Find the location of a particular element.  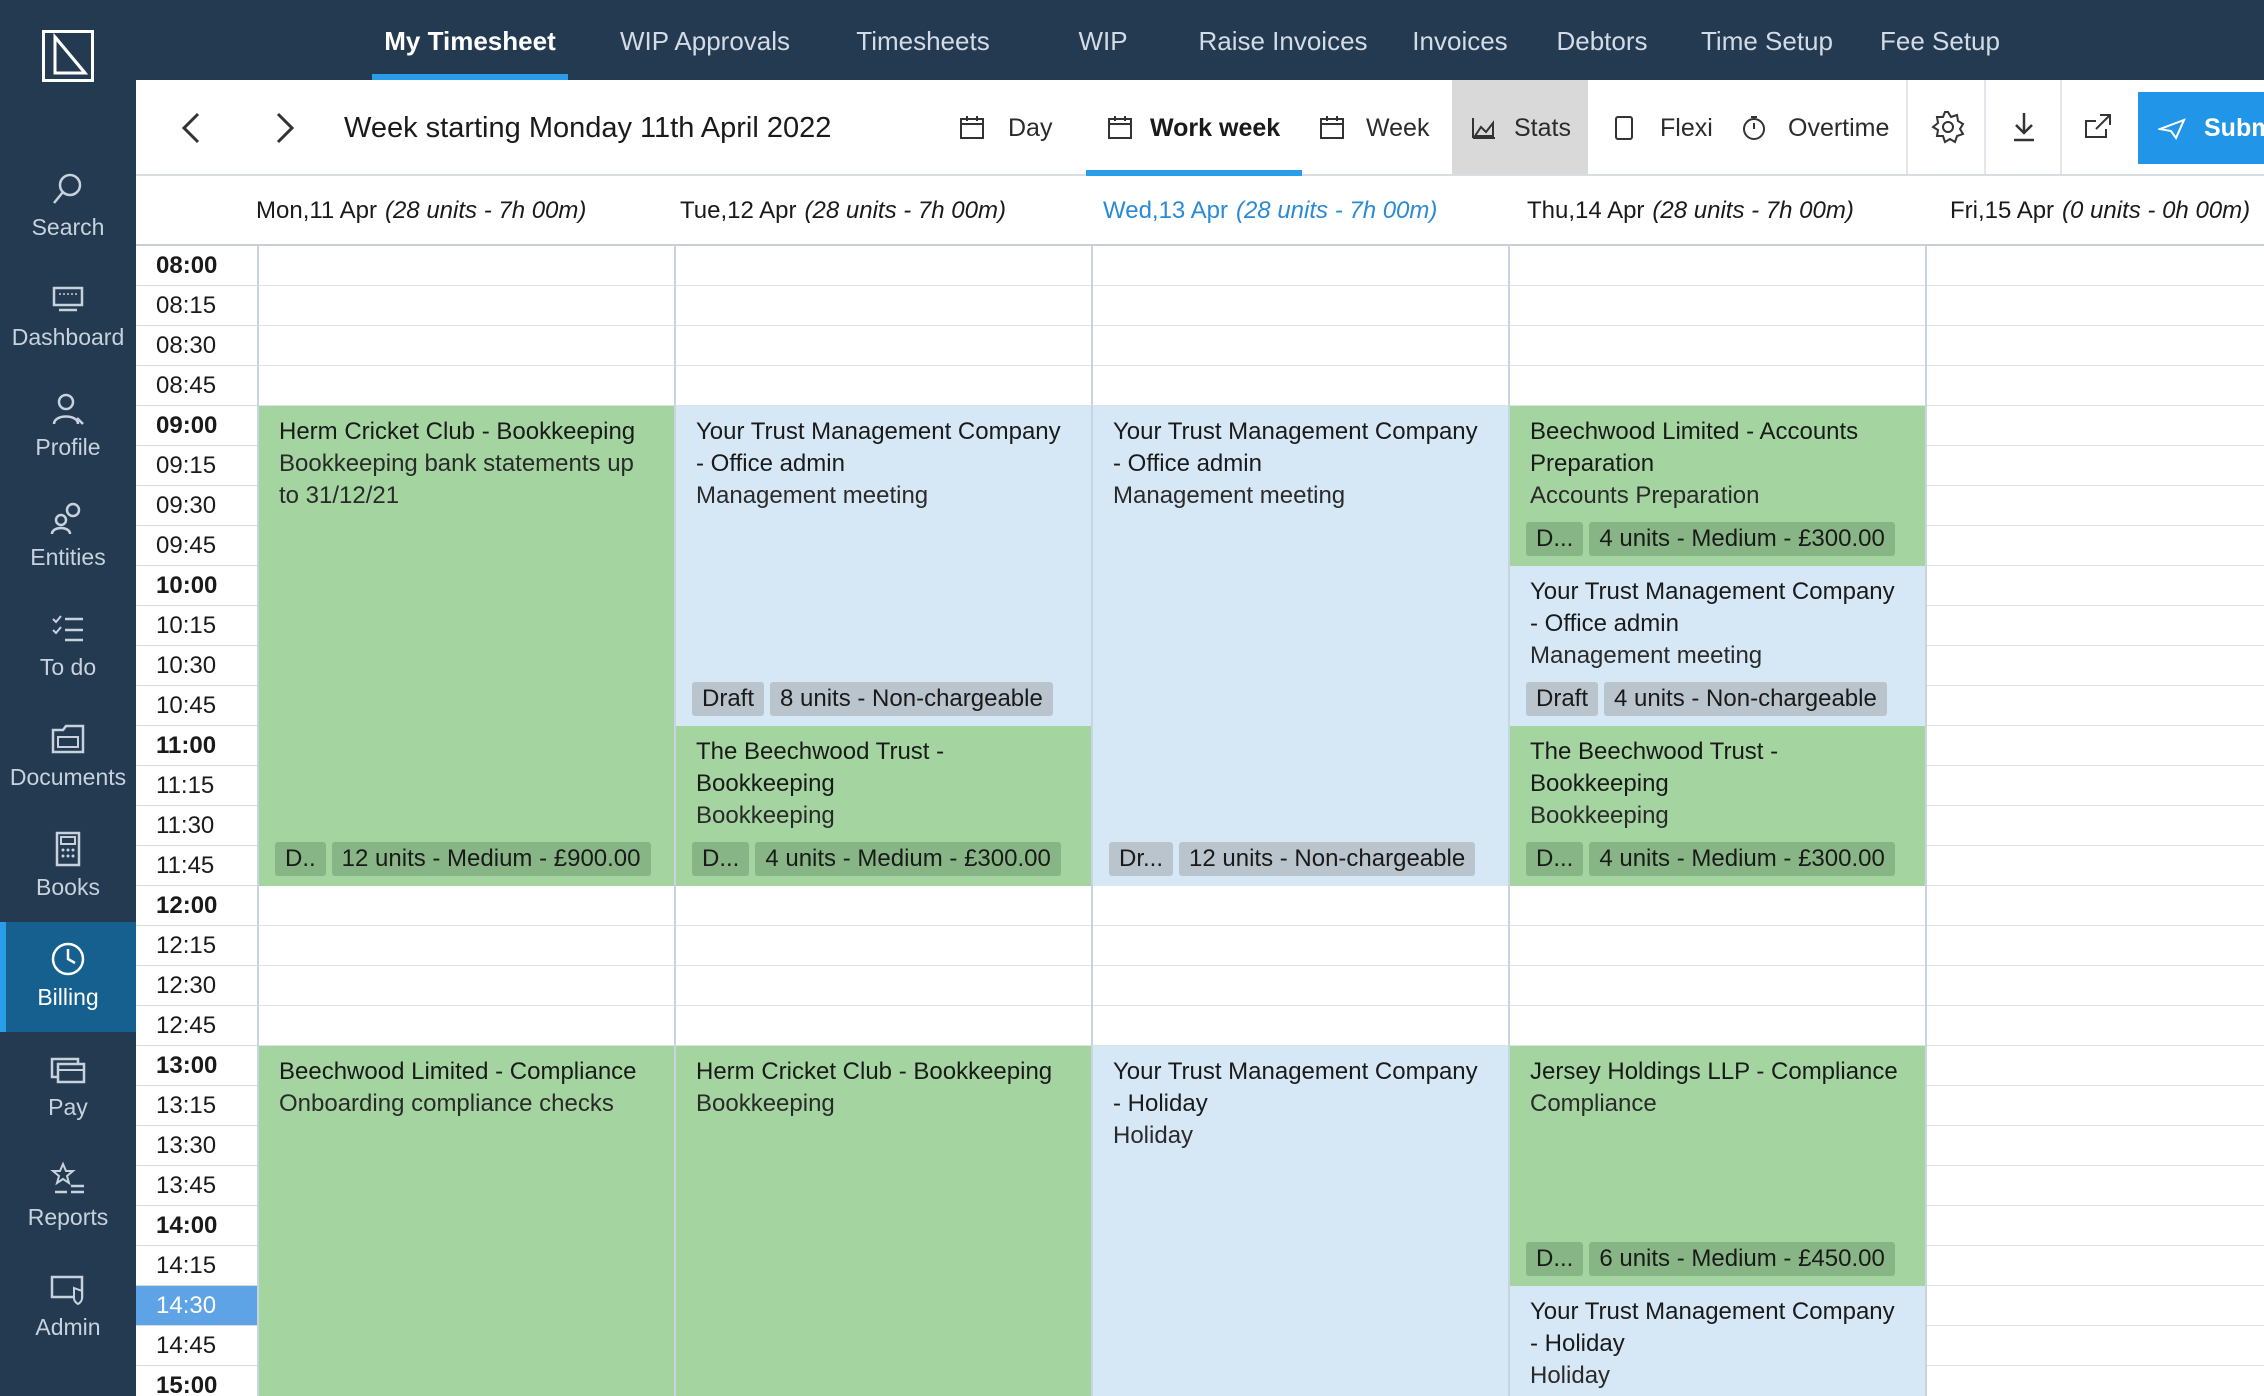

day-summary: (28 units - 7h 00m) is located at coordinates (485, 210).